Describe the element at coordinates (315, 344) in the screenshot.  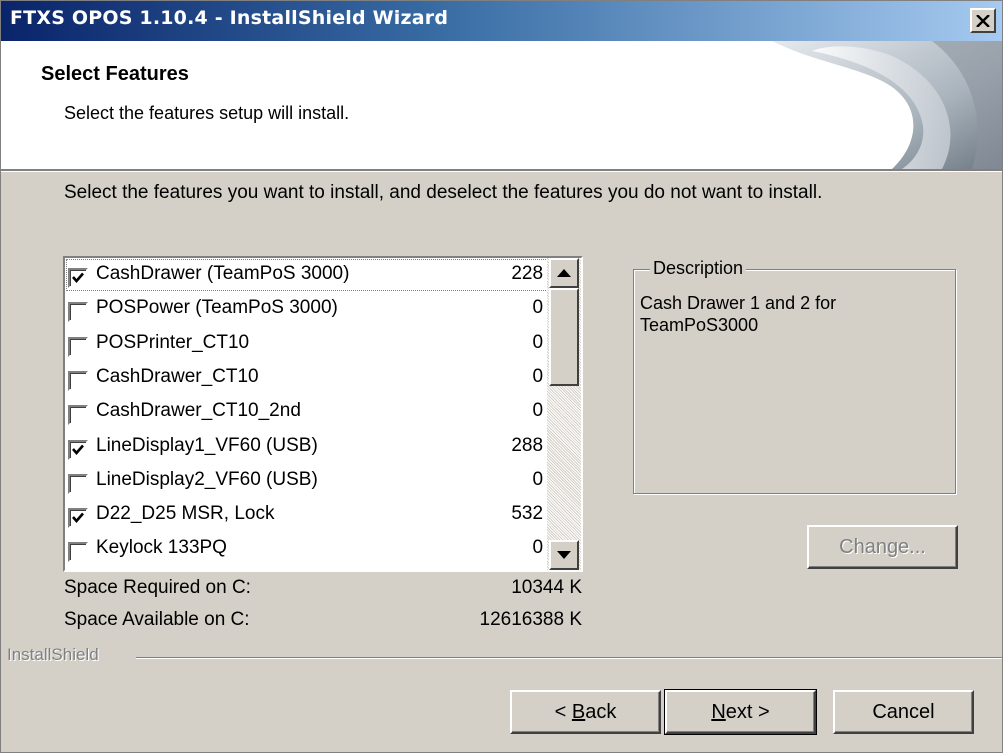
I see `feature-row: POSPrinter_CT100 K` at that location.